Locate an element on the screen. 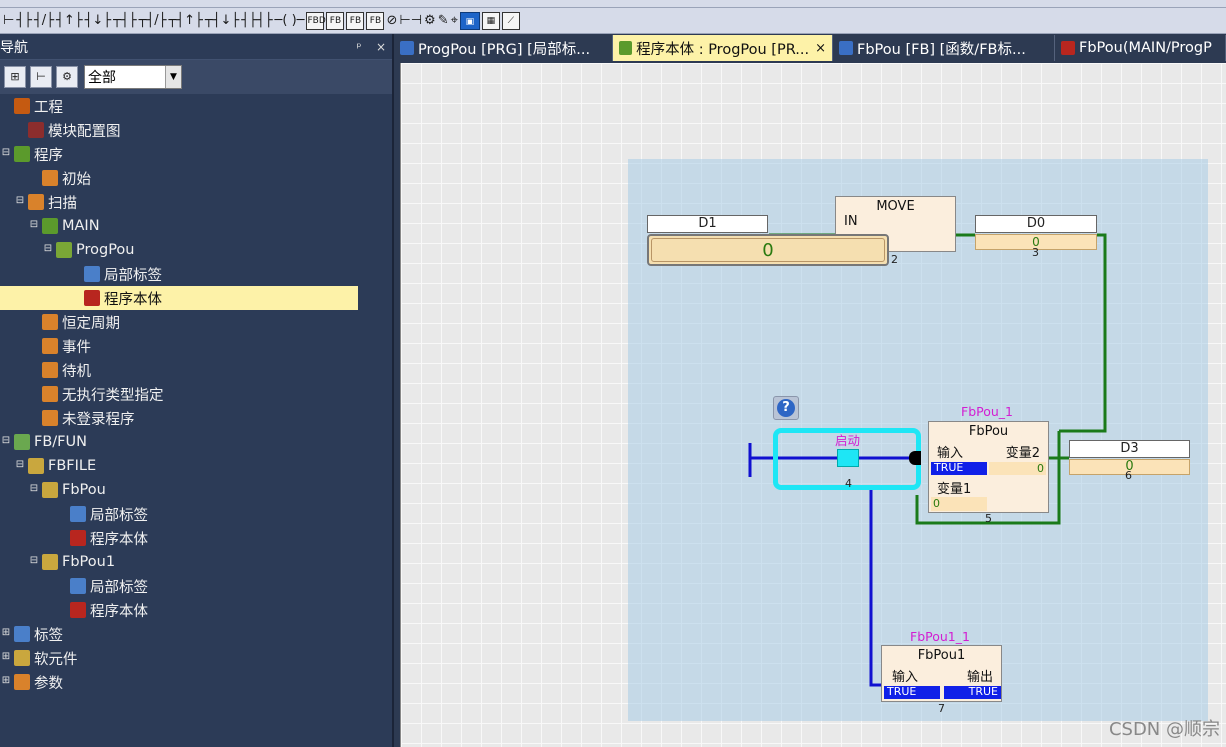 This screenshot has height=747, width=1226. tree-item-label: 程序本体 is located at coordinates (119, 539).